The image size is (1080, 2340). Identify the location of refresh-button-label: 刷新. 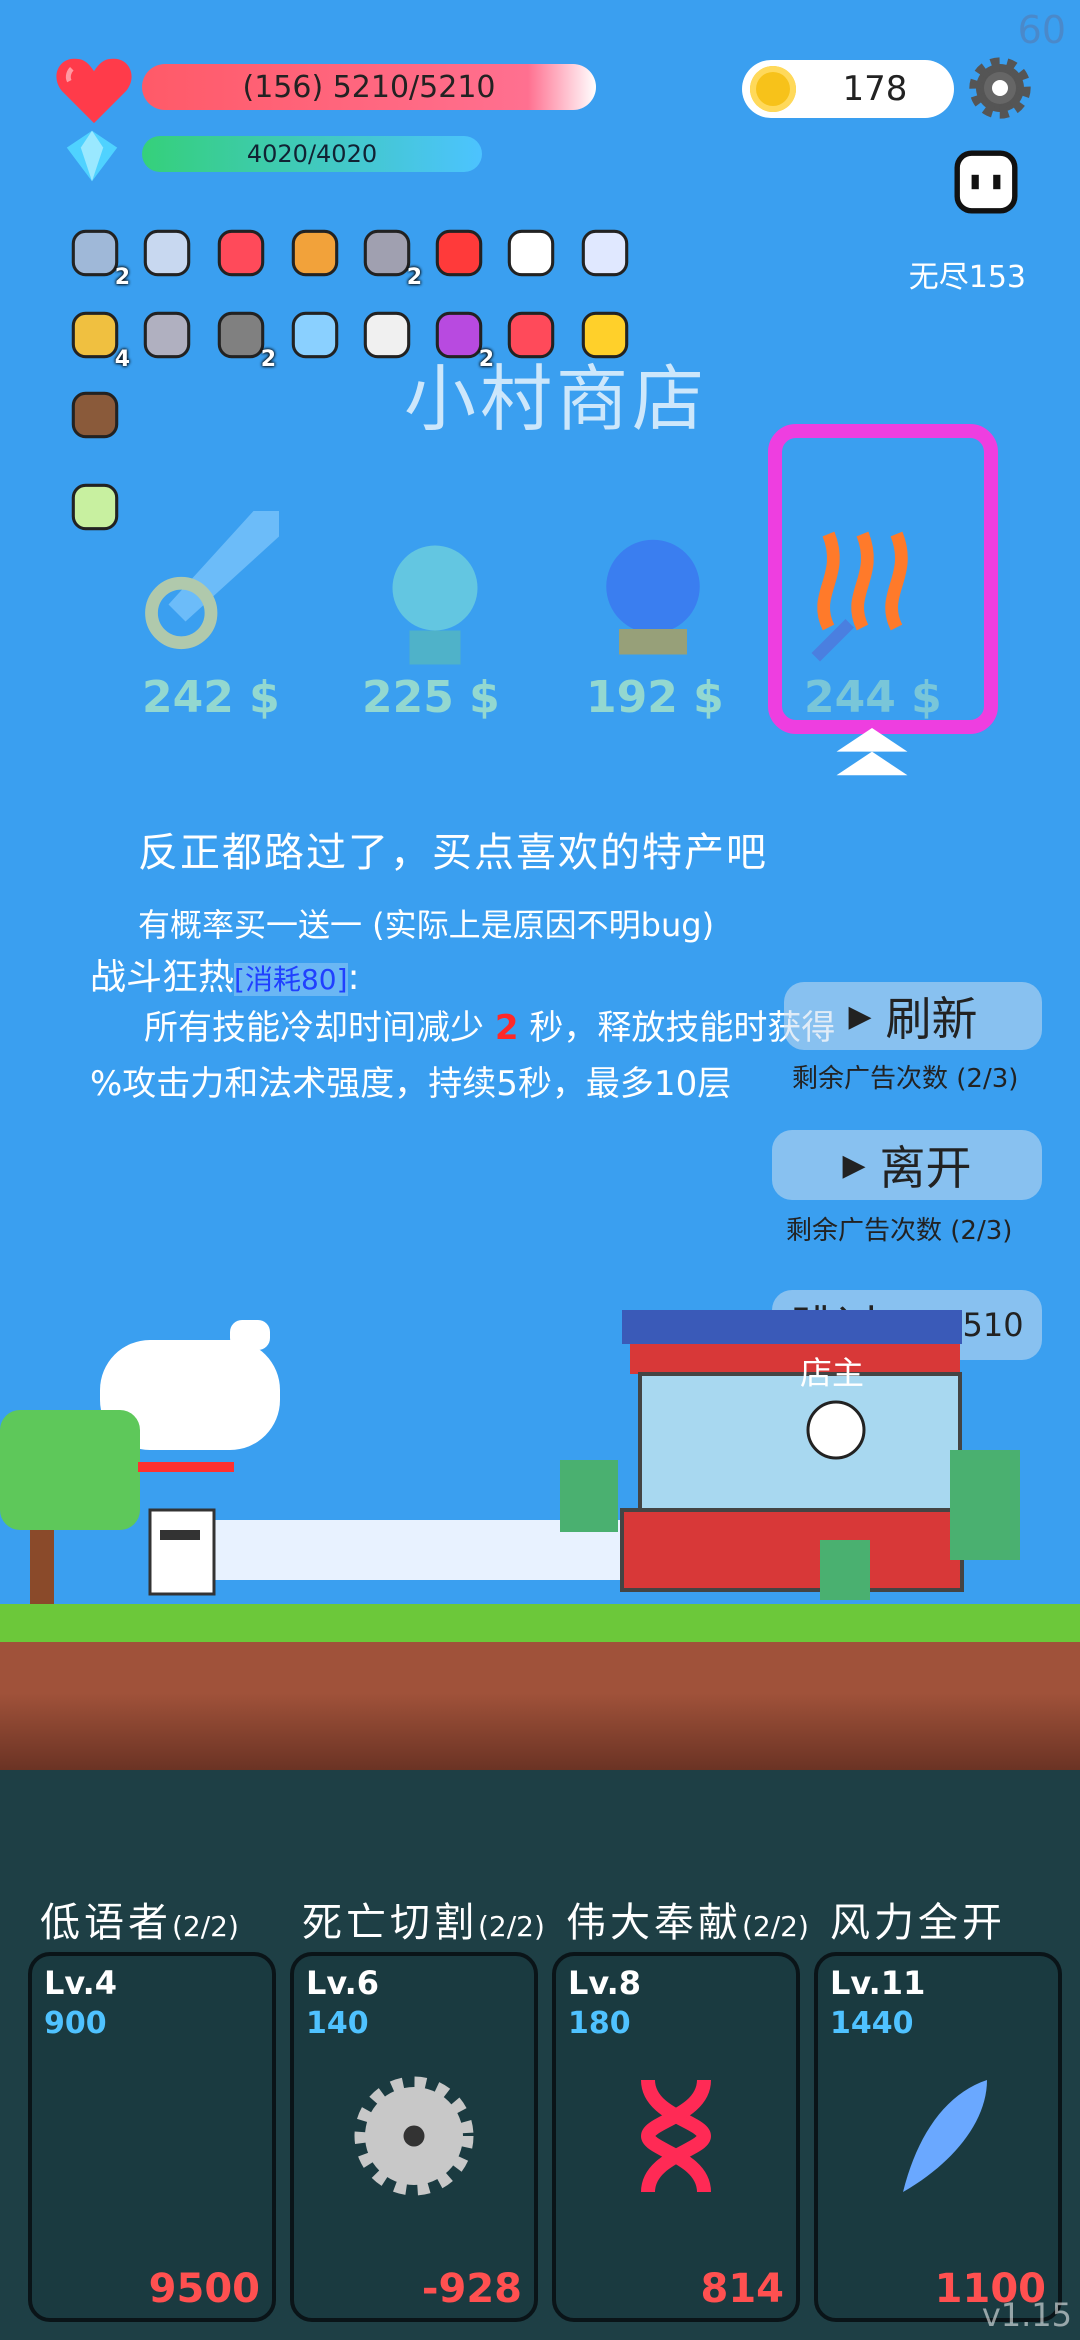
(931, 1019).